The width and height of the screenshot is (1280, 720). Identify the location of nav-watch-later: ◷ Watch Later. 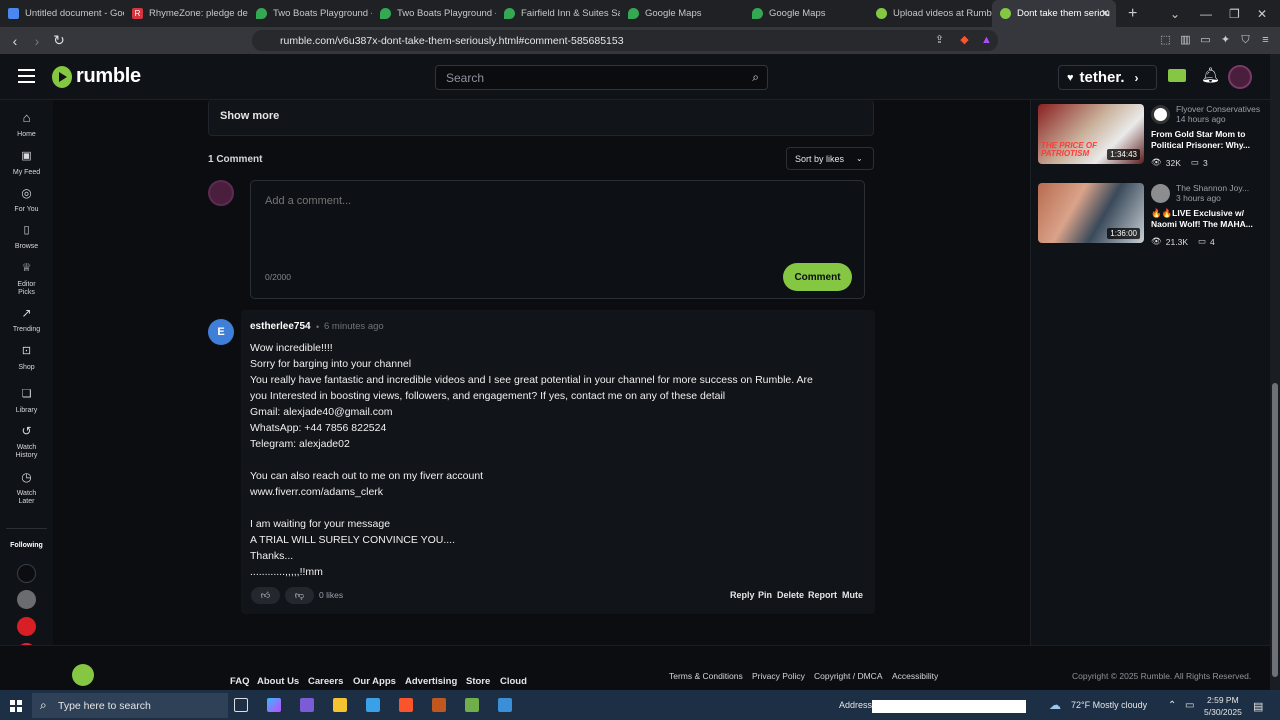
(26, 488).